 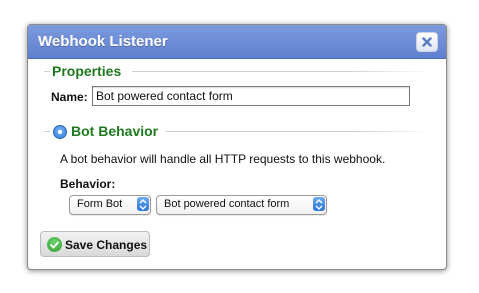 I want to click on name-input, so click(x=251, y=96).